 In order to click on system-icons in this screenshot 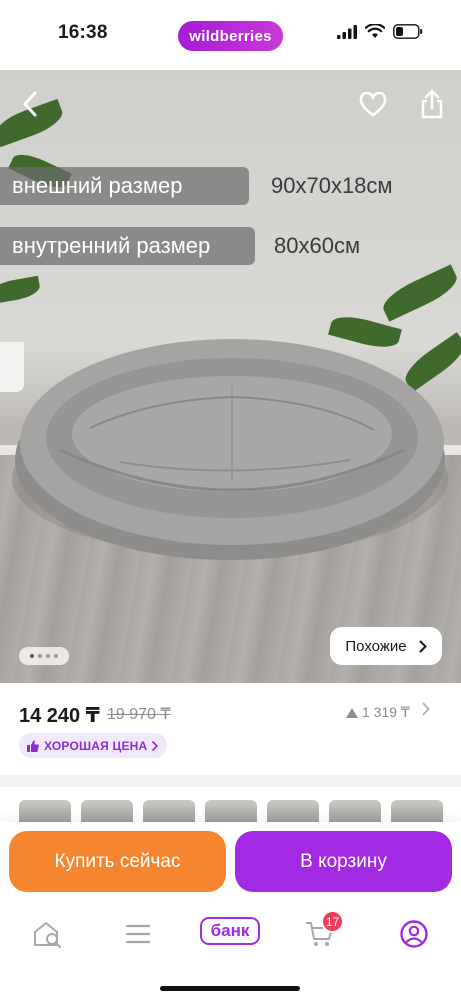, I will do `click(380, 31)`.